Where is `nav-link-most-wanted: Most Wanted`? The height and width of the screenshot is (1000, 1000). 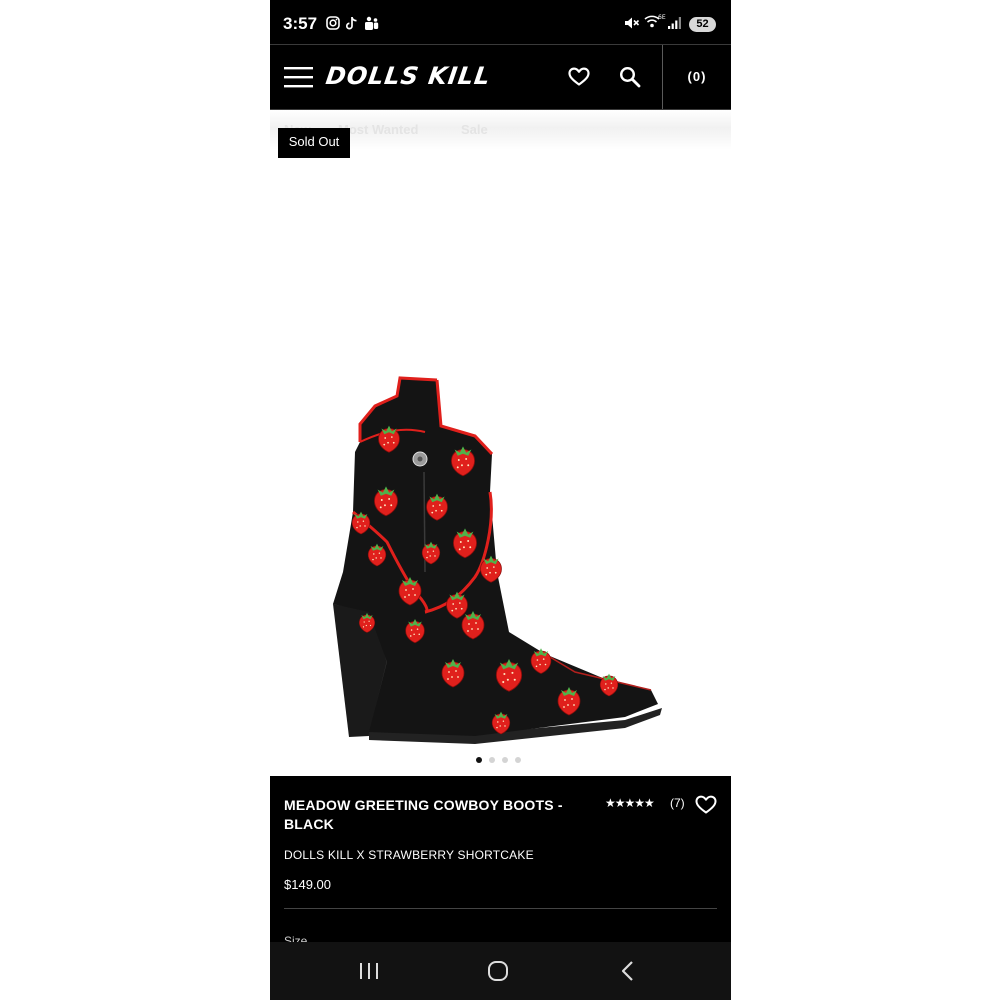 nav-link-most-wanted: Most Wanted is located at coordinates (378, 129).